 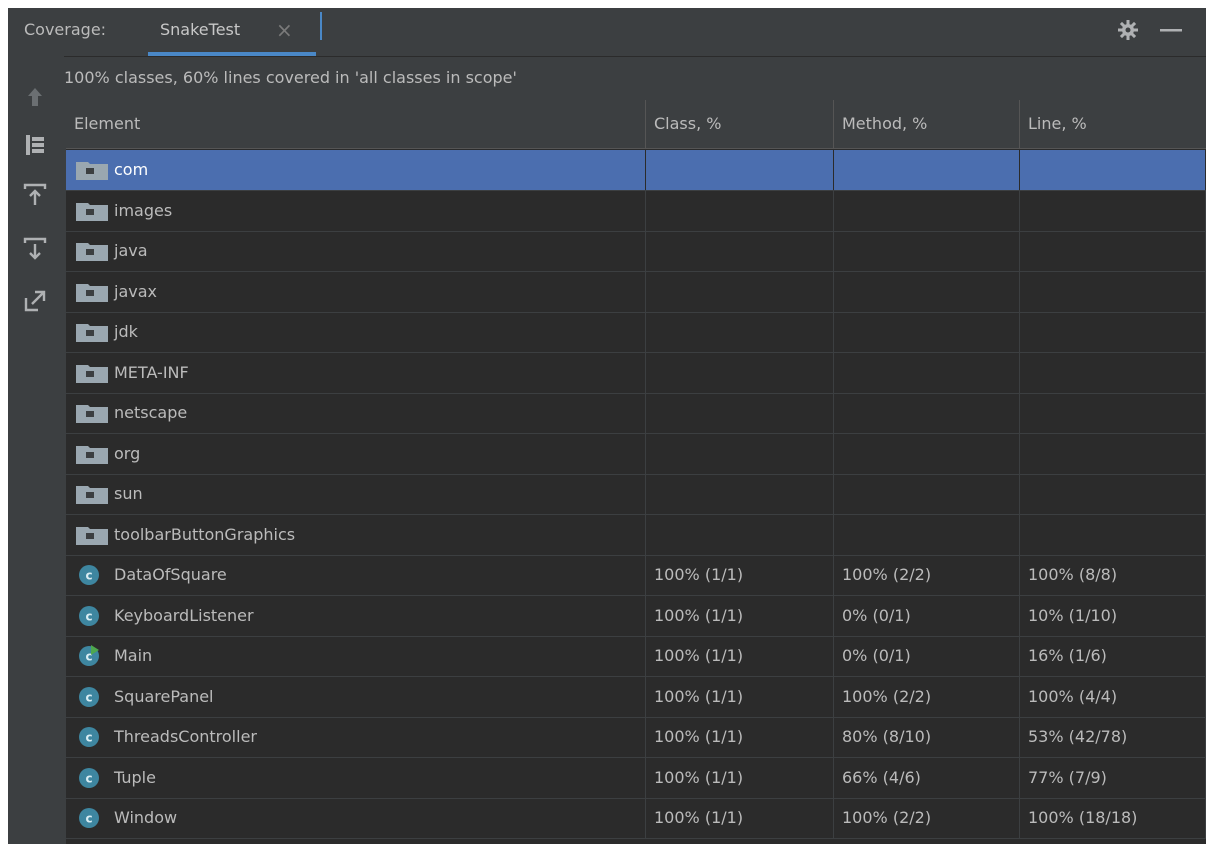 I want to click on element-name-cell: org, so click(x=356, y=453).